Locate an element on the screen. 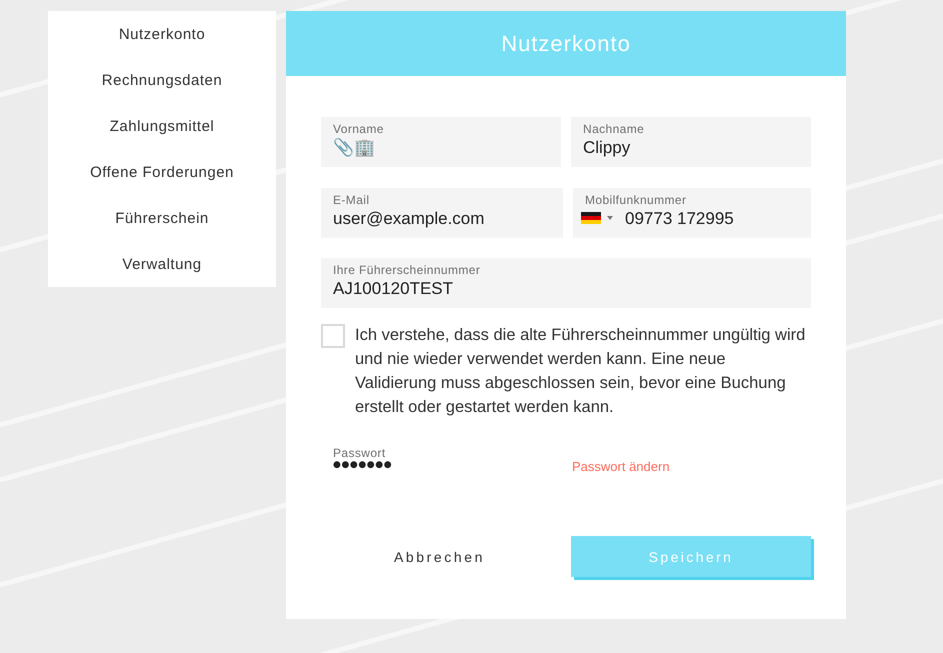 This screenshot has height=653, width=943. password-value: ●●●●●●● is located at coordinates (362, 465).